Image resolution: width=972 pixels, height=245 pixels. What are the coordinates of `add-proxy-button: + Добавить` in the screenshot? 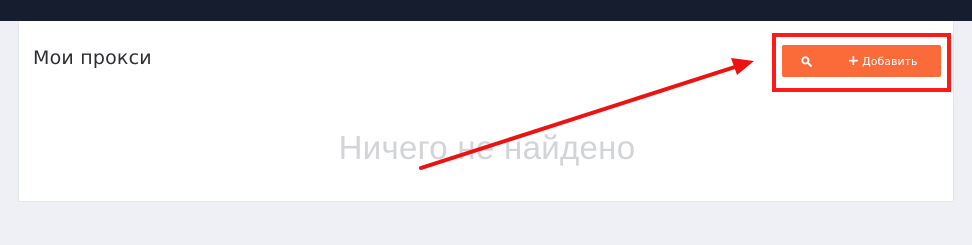 It's located at (885, 61).